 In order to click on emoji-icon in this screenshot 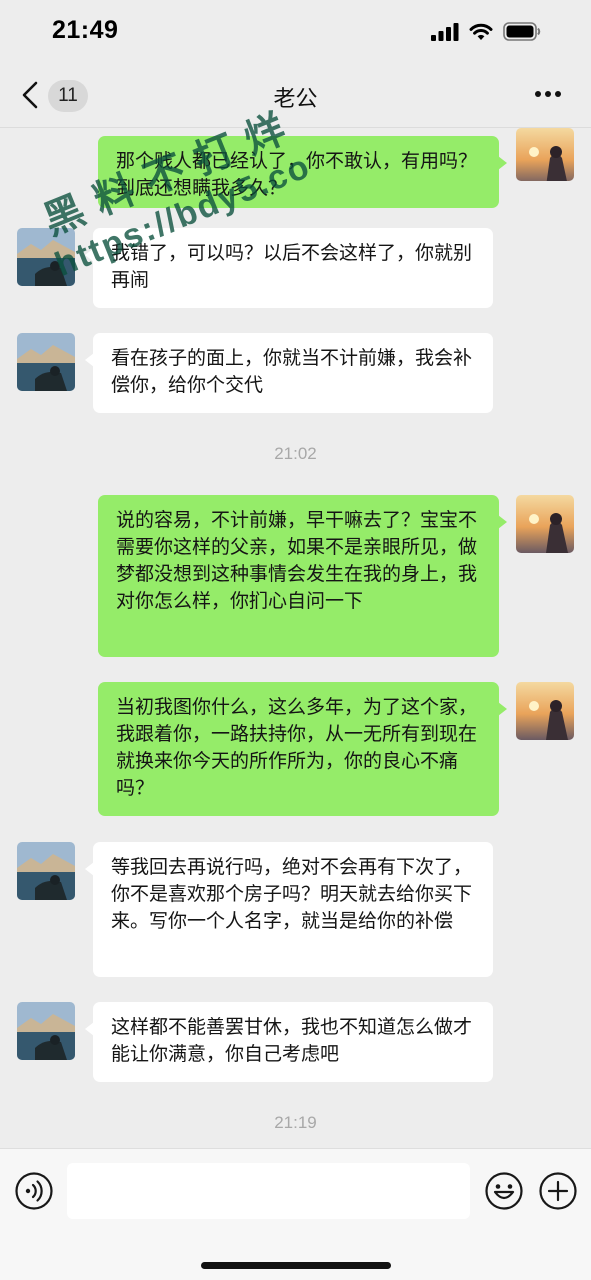, I will do `click(504, 1191)`.